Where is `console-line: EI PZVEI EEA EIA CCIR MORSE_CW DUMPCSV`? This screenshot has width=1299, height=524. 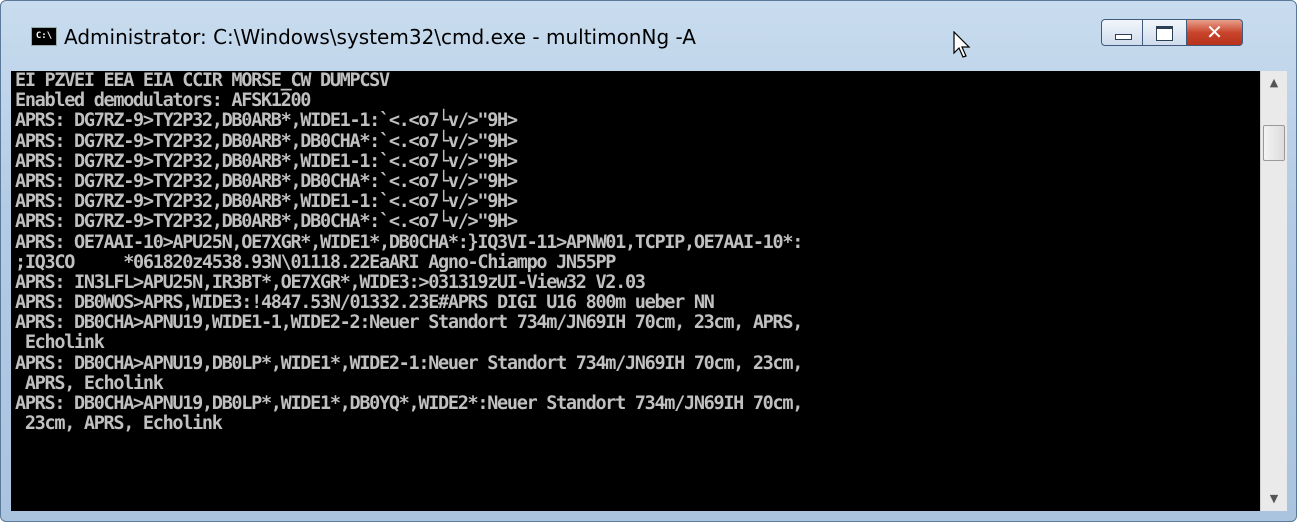
console-line: EI PZVEI EEA EIA CCIR MORSE_CW DUMPCSV is located at coordinates (202, 81).